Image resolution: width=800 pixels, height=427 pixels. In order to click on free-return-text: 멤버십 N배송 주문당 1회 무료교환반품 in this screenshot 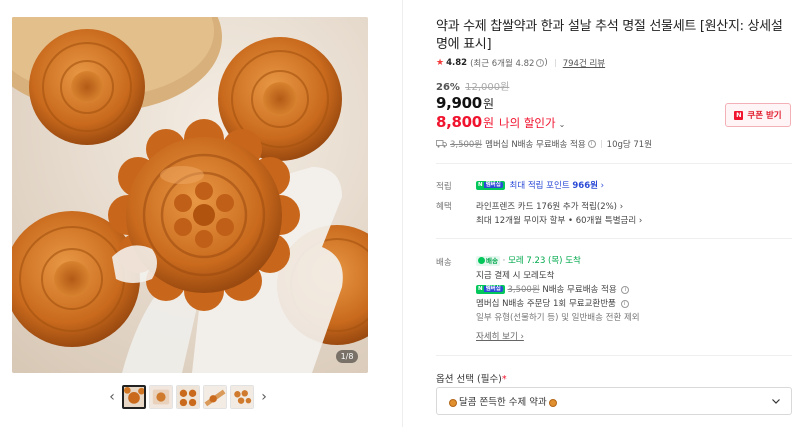, I will do `click(546, 304)`.